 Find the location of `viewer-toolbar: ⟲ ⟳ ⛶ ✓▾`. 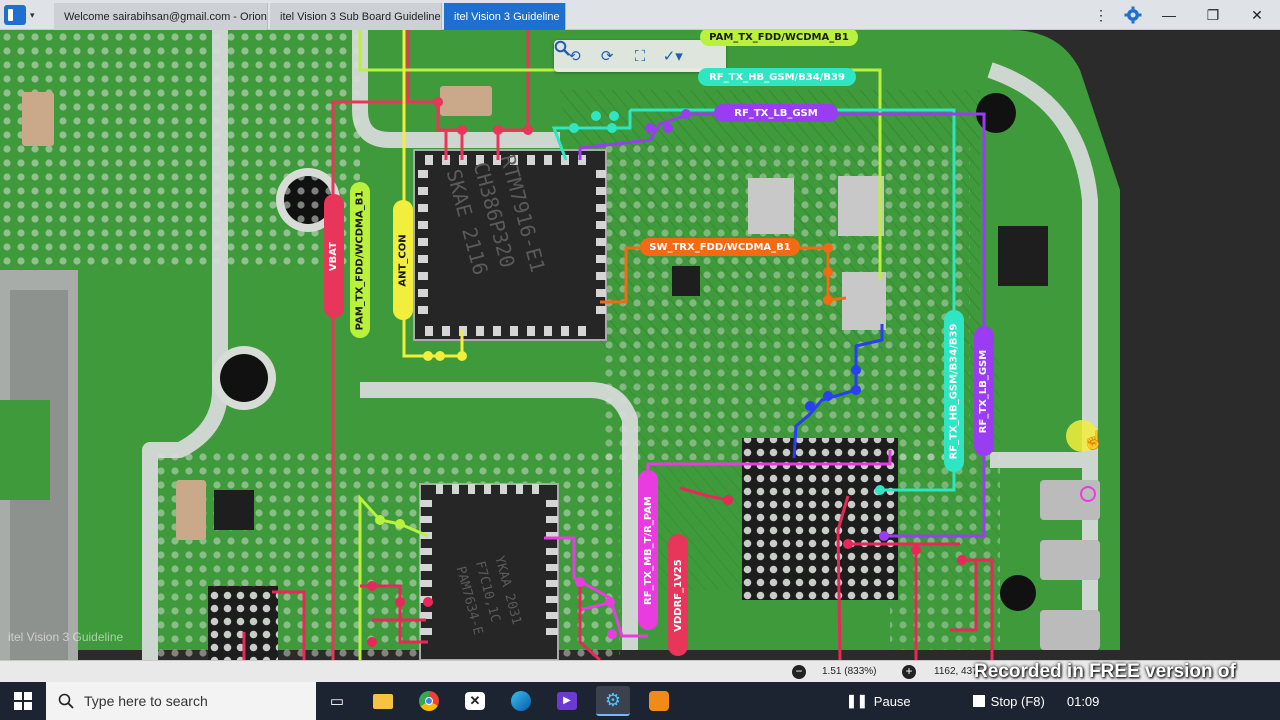

viewer-toolbar: ⟲ ⟳ ⛶ ✓▾ is located at coordinates (640, 56).